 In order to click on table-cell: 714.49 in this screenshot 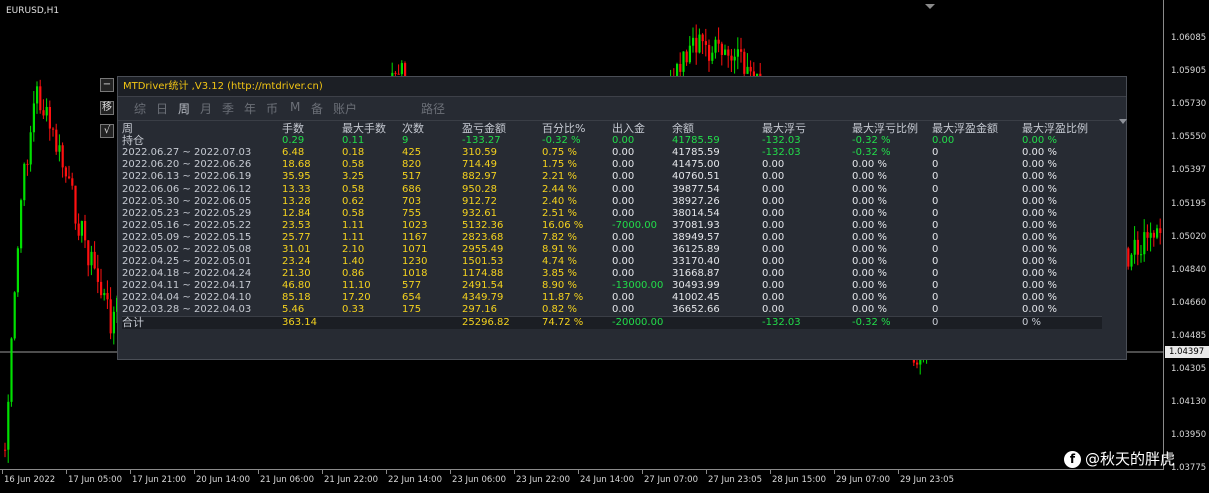, I will do `click(479, 165)`.